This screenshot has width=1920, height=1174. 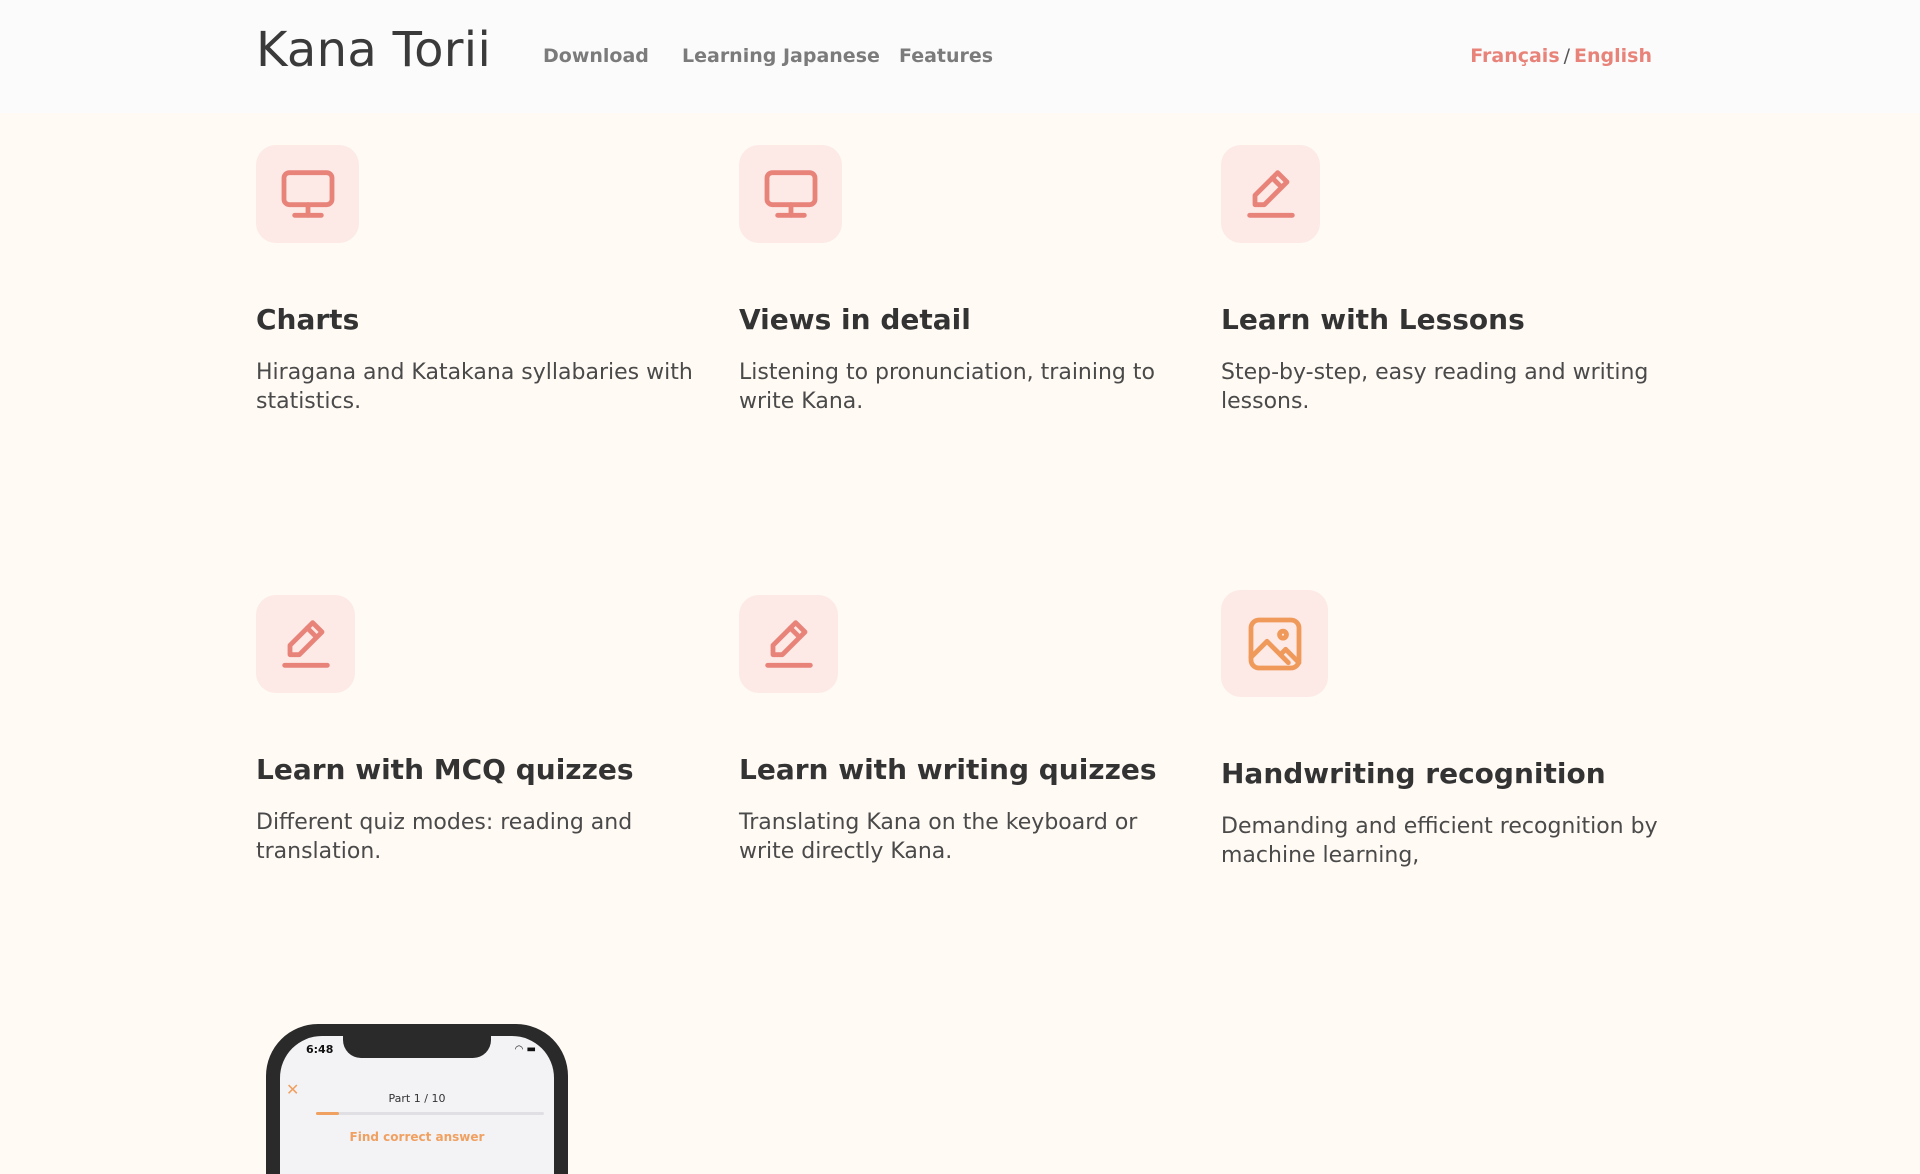 What do you see at coordinates (308, 319) in the screenshot?
I see `feature-title: Charts` at bounding box center [308, 319].